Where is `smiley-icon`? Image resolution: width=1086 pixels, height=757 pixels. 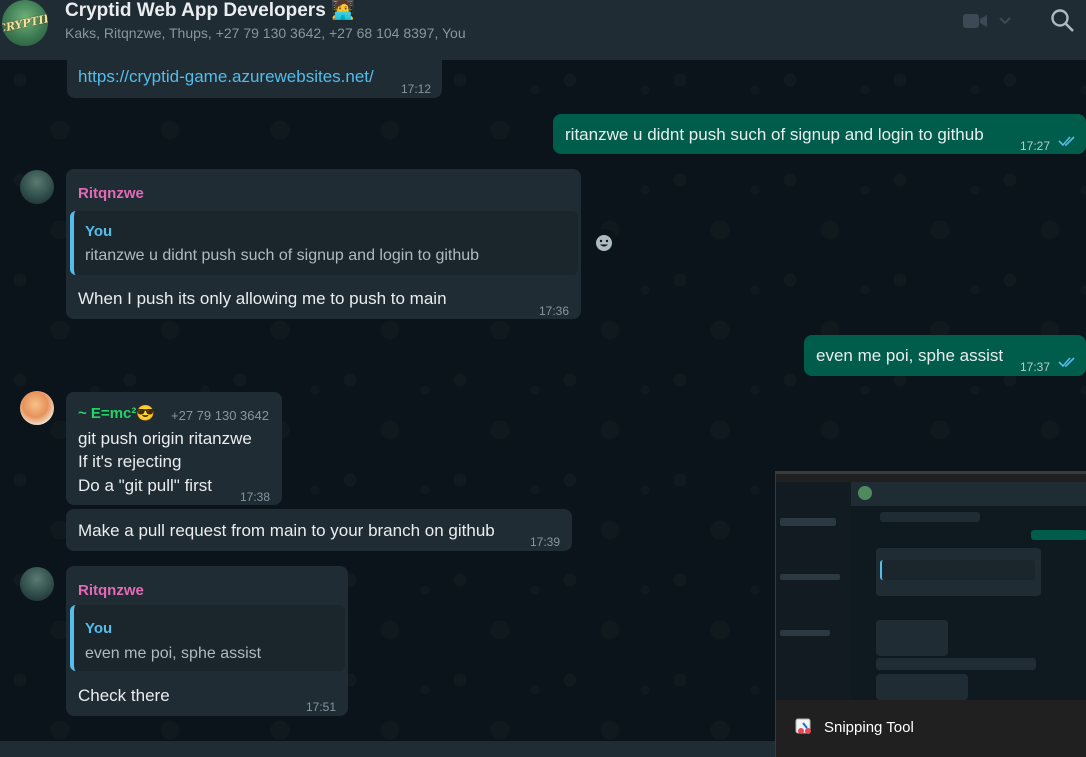
smiley-icon is located at coordinates (604, 243).